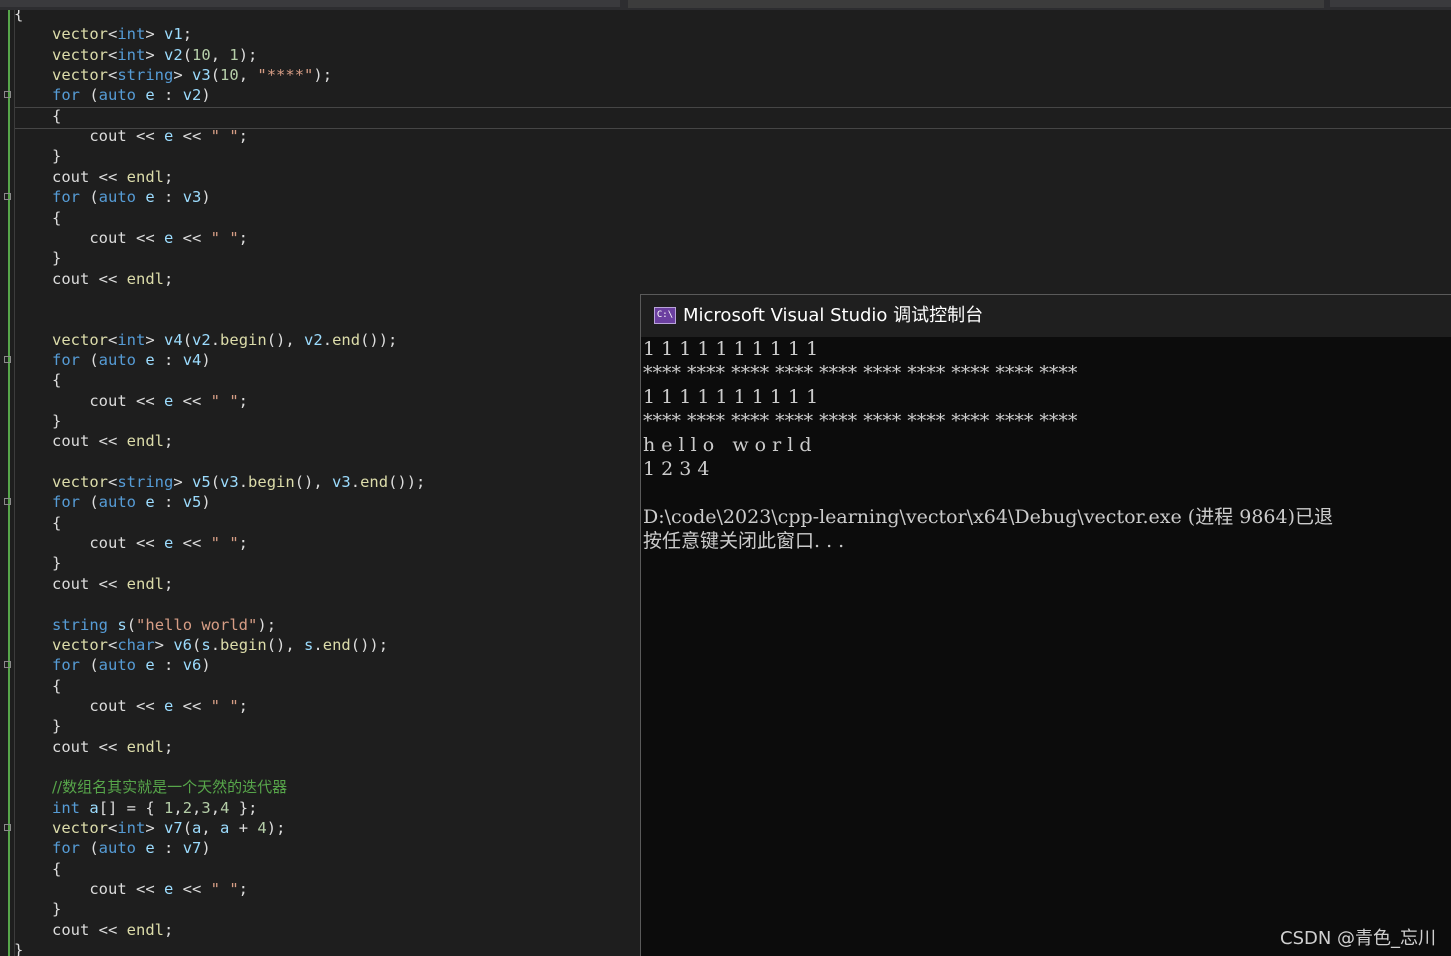 The height and width of the screenshot is (956, 1451). I want to click on code-line: for (auto e : v3), so click(725, 197).